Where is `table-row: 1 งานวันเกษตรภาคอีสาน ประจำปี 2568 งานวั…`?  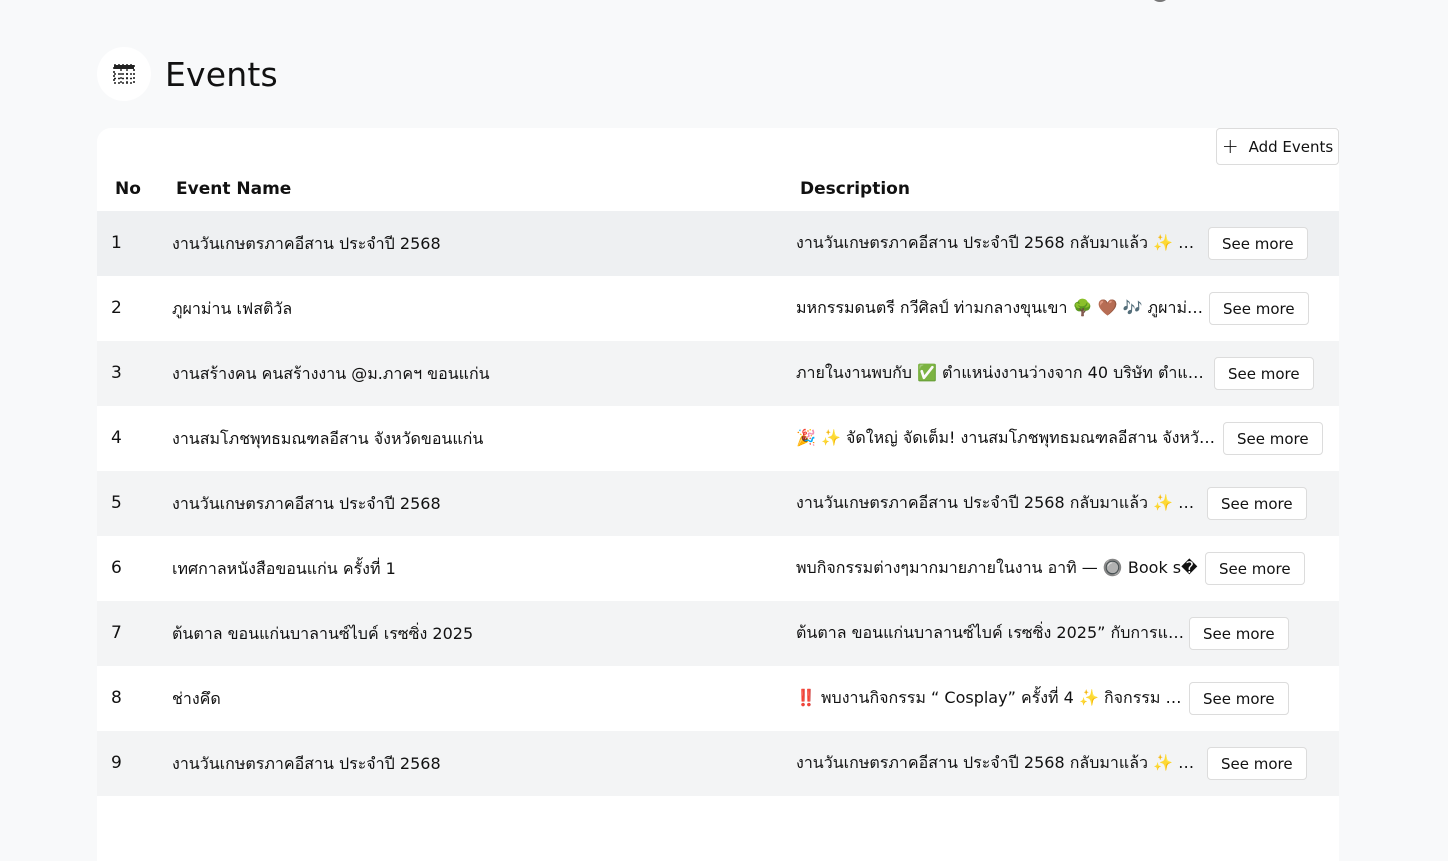 table-row: 1 งานวันเกษตรภาคอีสาน ประจำปี 2568 งานวั… is located at coordinates (718, 243).